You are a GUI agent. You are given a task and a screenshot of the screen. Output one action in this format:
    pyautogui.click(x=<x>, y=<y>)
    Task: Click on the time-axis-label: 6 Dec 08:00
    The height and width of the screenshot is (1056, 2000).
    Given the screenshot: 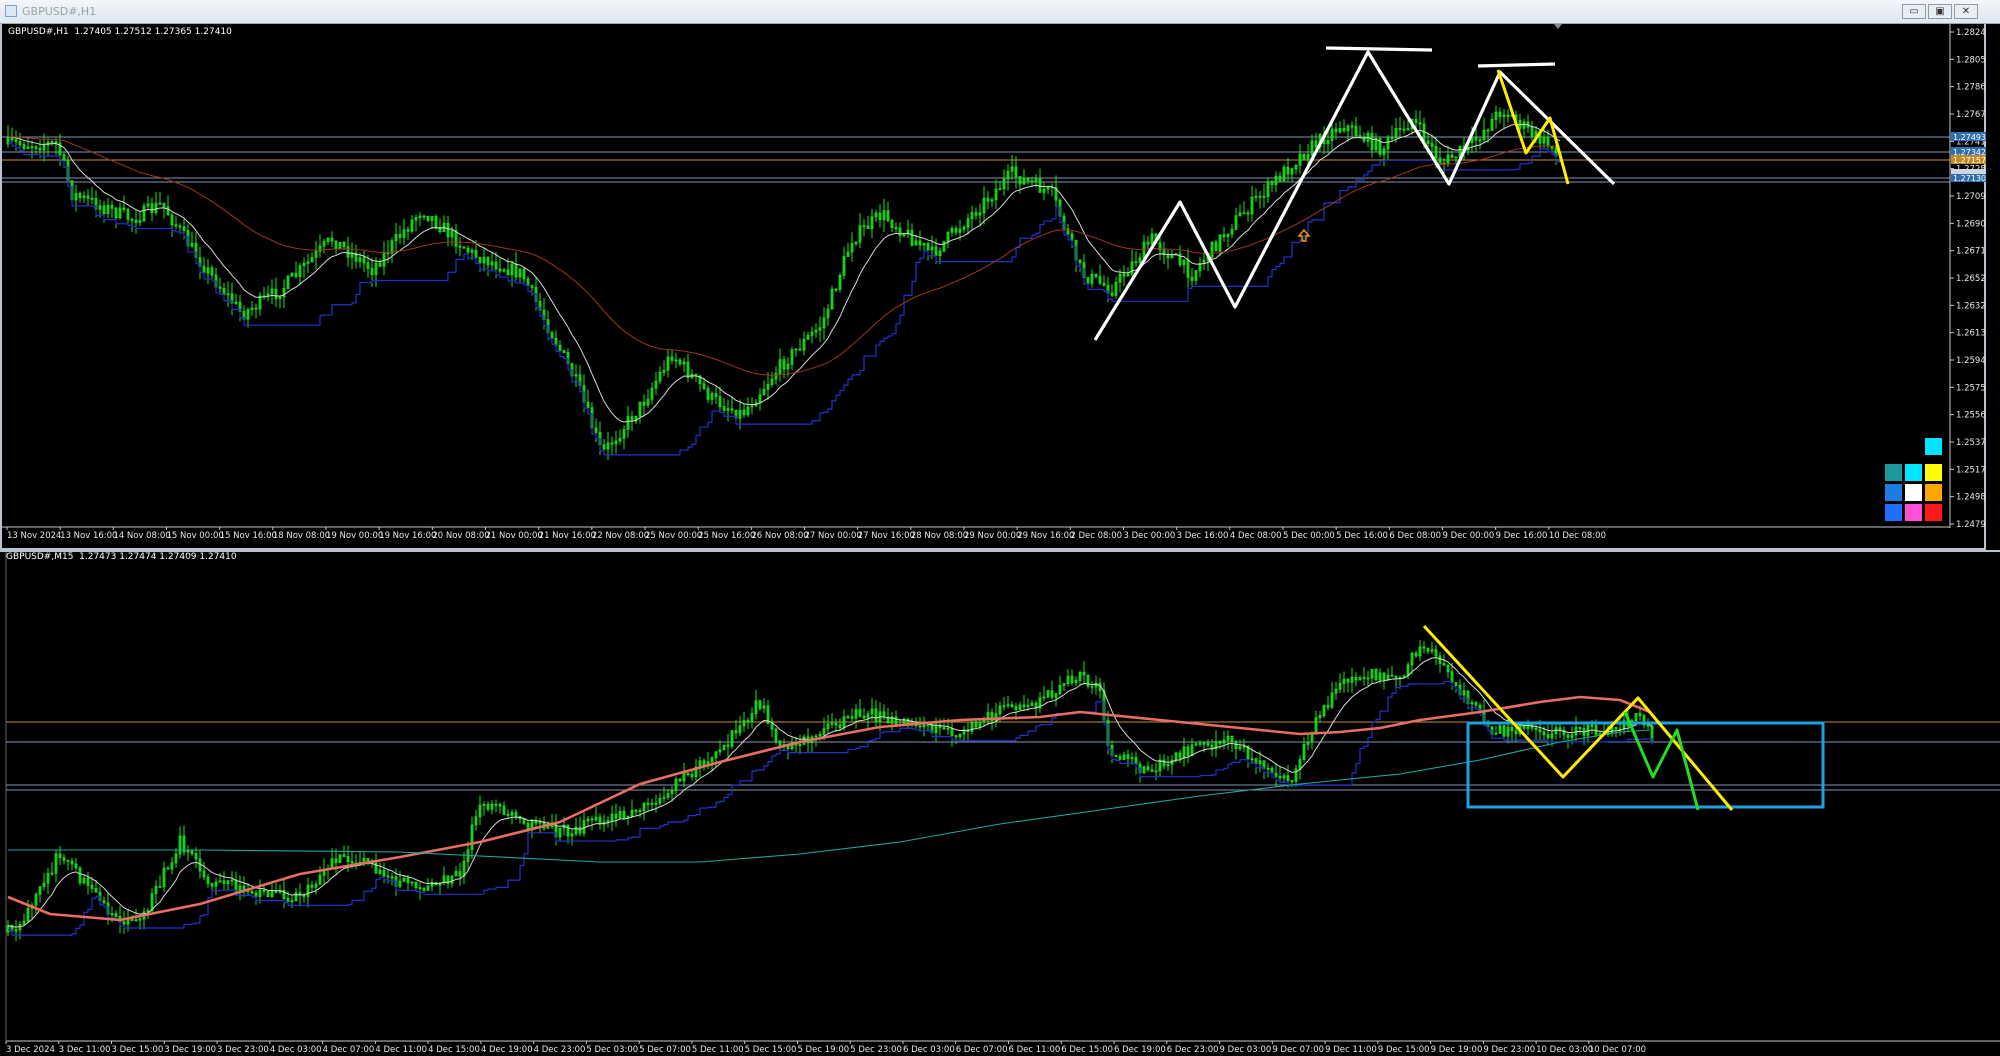 What is the action you would take?
    pyautogui.click(x=1415, y=536)
    